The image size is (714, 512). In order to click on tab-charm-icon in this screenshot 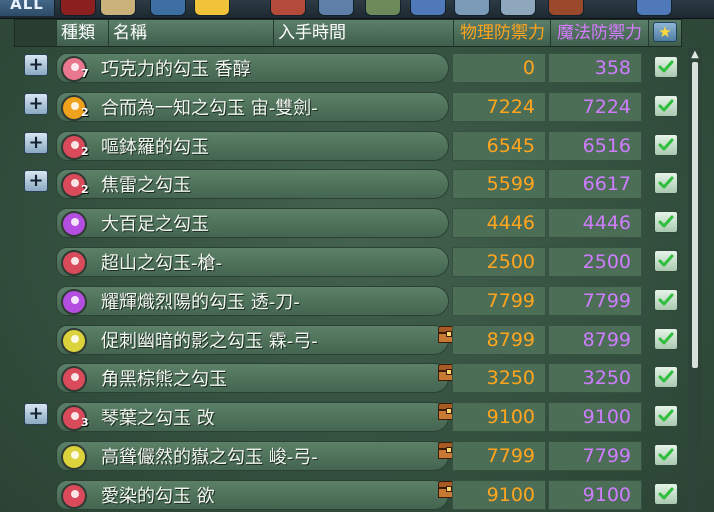, I will do `click(383, 8)`.